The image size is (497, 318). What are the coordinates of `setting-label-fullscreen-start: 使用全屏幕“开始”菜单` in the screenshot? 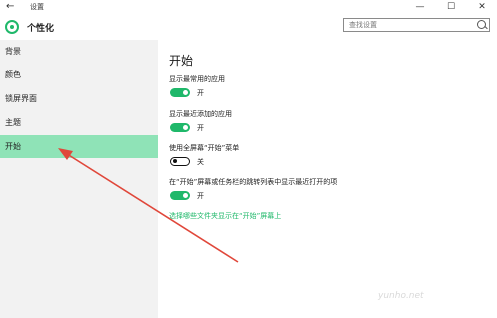 It's located at (204, 148).